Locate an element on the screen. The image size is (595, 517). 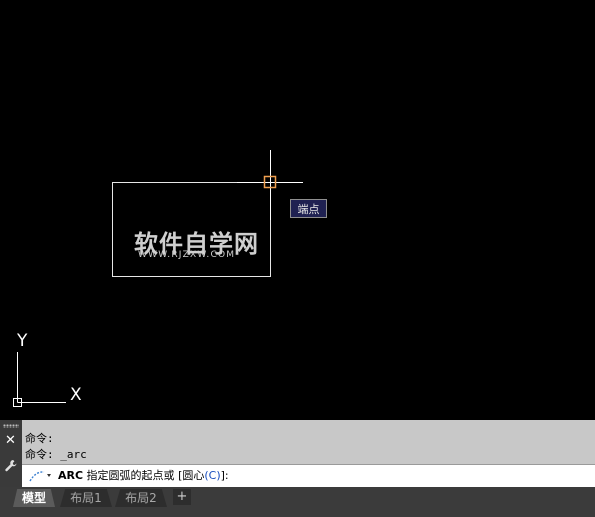
ucs-x-label: X is located at coordinates (76, 395).